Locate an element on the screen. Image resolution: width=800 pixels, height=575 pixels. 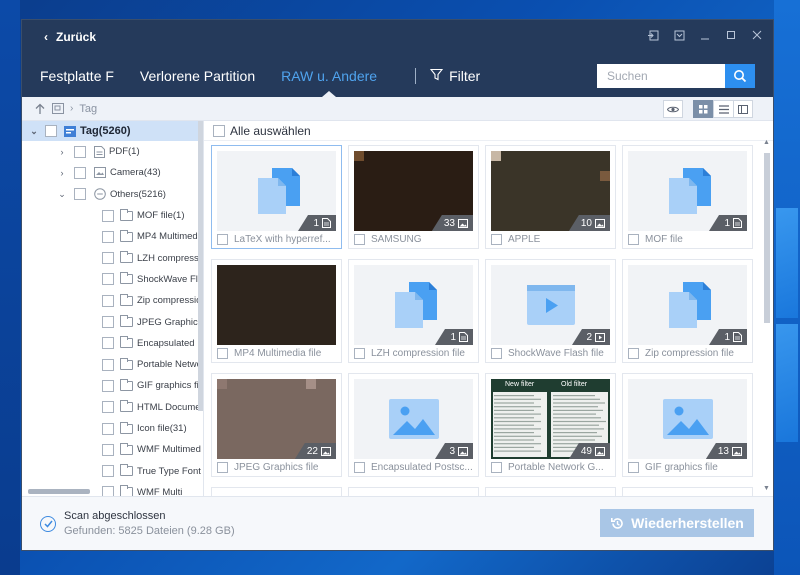
tree-item: ⌄ Others(5216) is located at coordinates (112, 194).